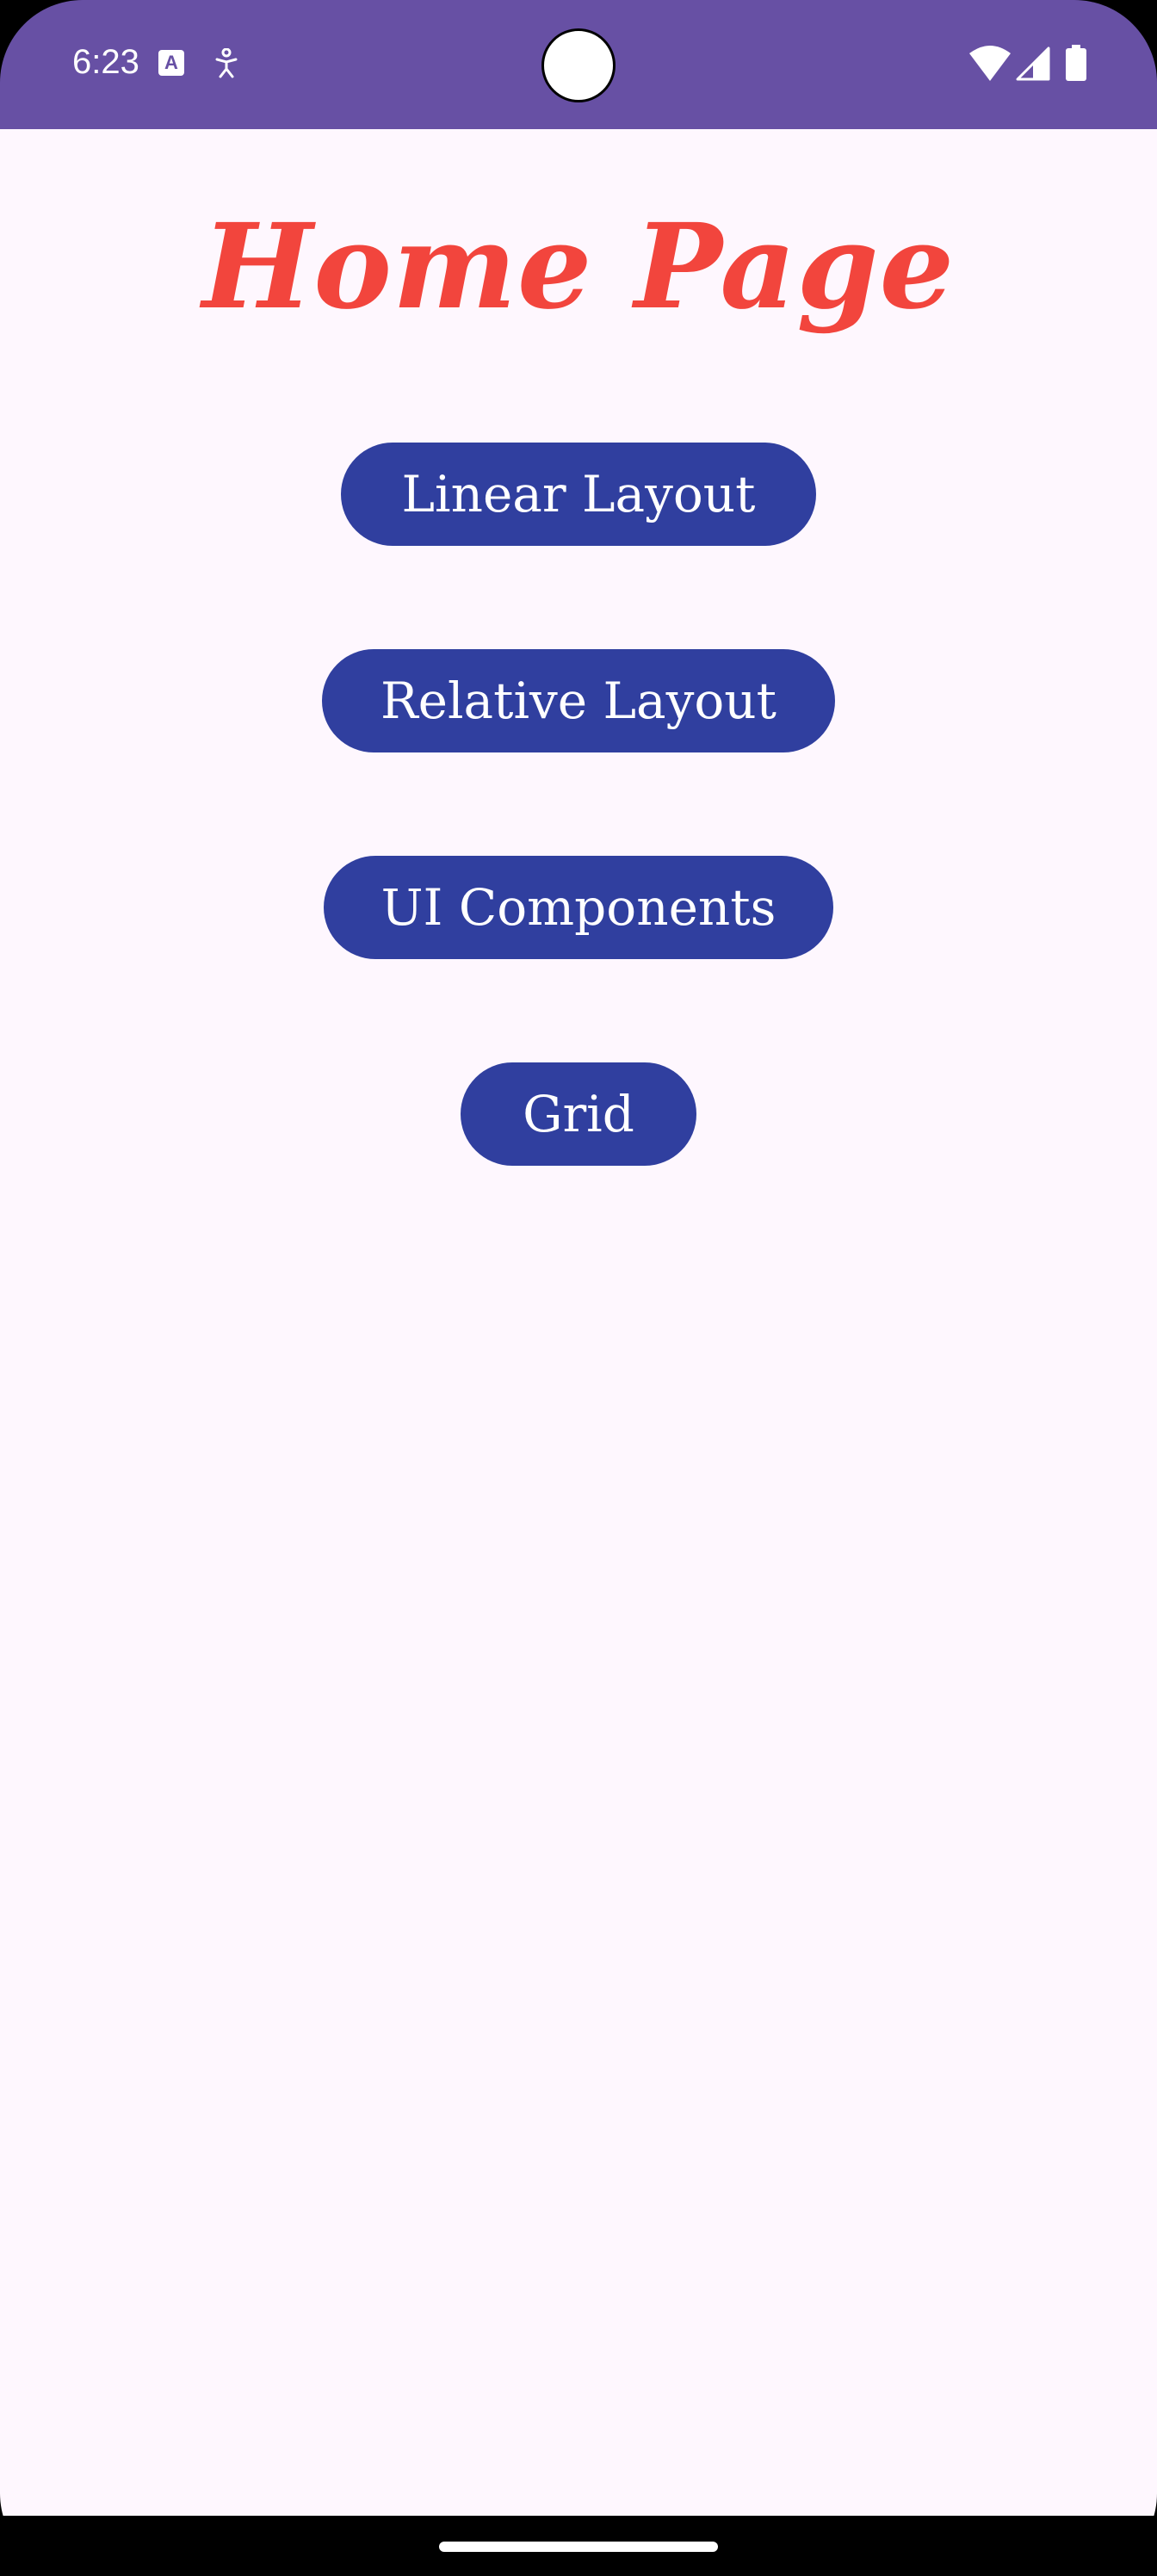 Image resolution: width=1157 pixels, height=2576 pixels. What do you see at coordinates (579, 267) in the screenshot?
I see `page-title: Home Page` at bounding box center [579, 267].